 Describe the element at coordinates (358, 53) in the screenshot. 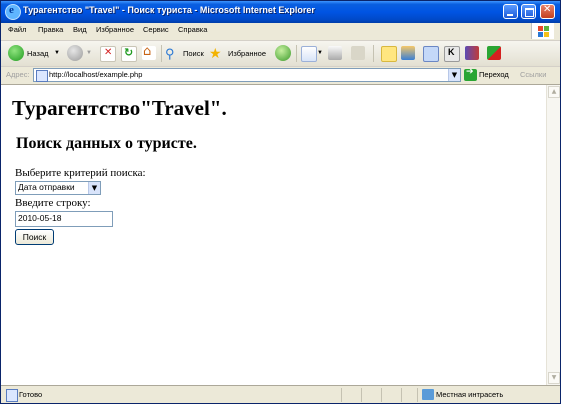

I see `edit-icon` at that location.